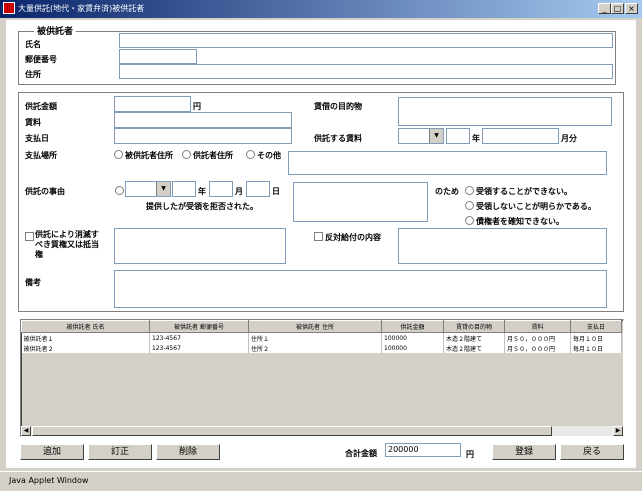  I want to click on amount-input, so click(152, 104).